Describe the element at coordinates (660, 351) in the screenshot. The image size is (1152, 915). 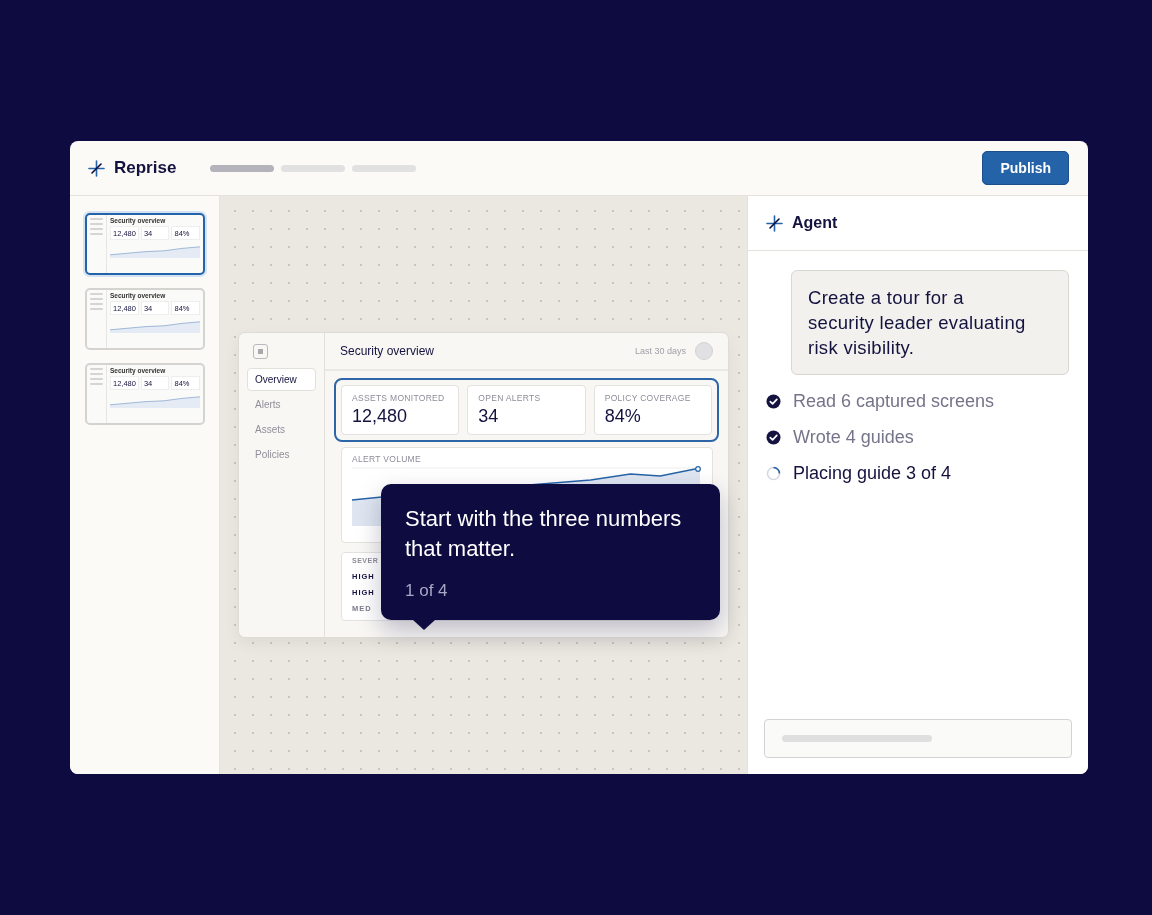
I see `date-range: Last 30 days` at that location.